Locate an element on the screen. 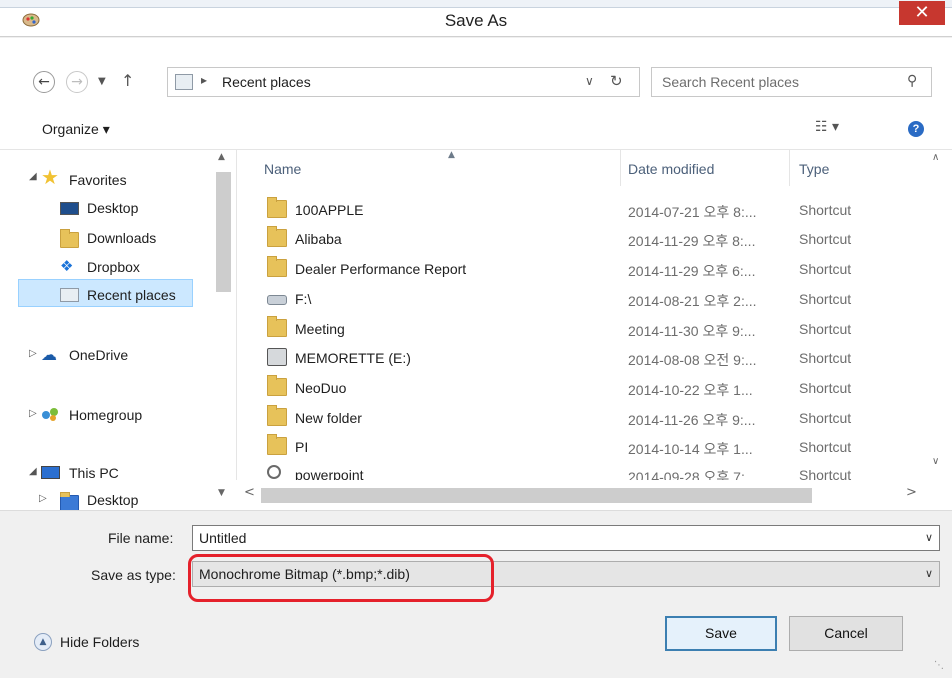 The height and width of the screenshot is (678, 952). scroll-right-icon: > is located at coordinates (911, 492).